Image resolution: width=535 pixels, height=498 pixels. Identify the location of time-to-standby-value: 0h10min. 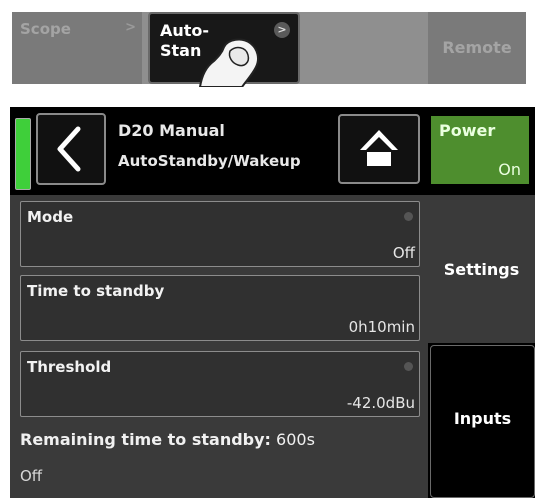
(381, 327).